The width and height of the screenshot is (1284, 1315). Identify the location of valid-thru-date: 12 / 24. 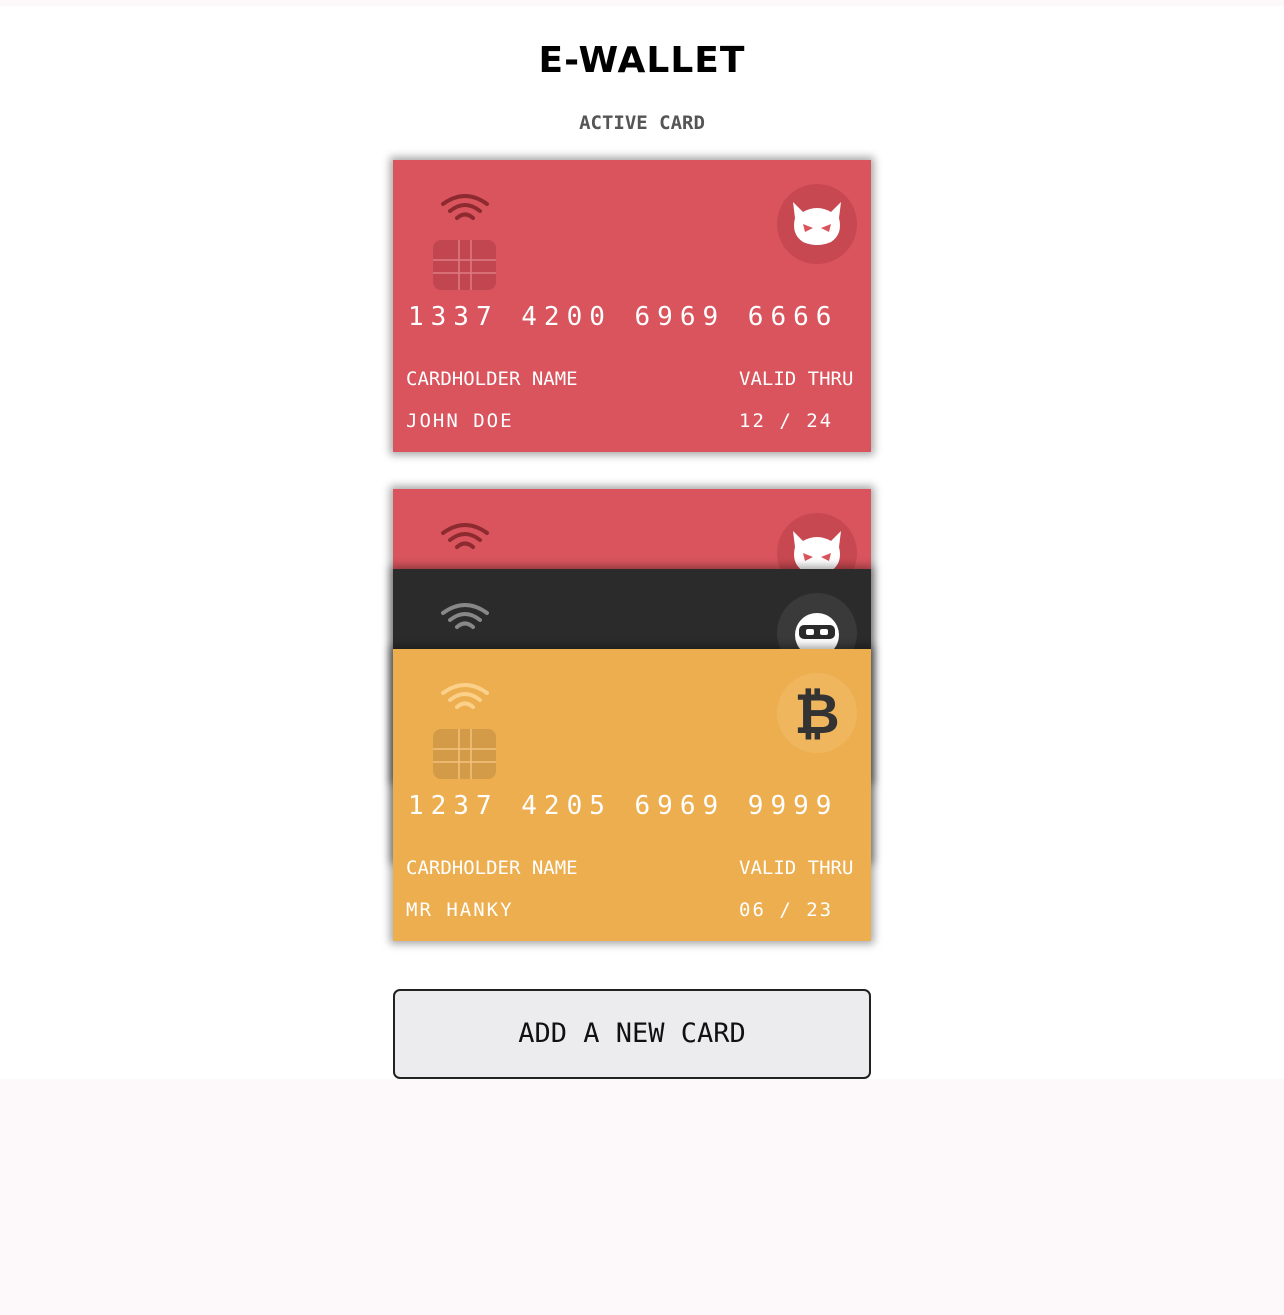
(786, 421).